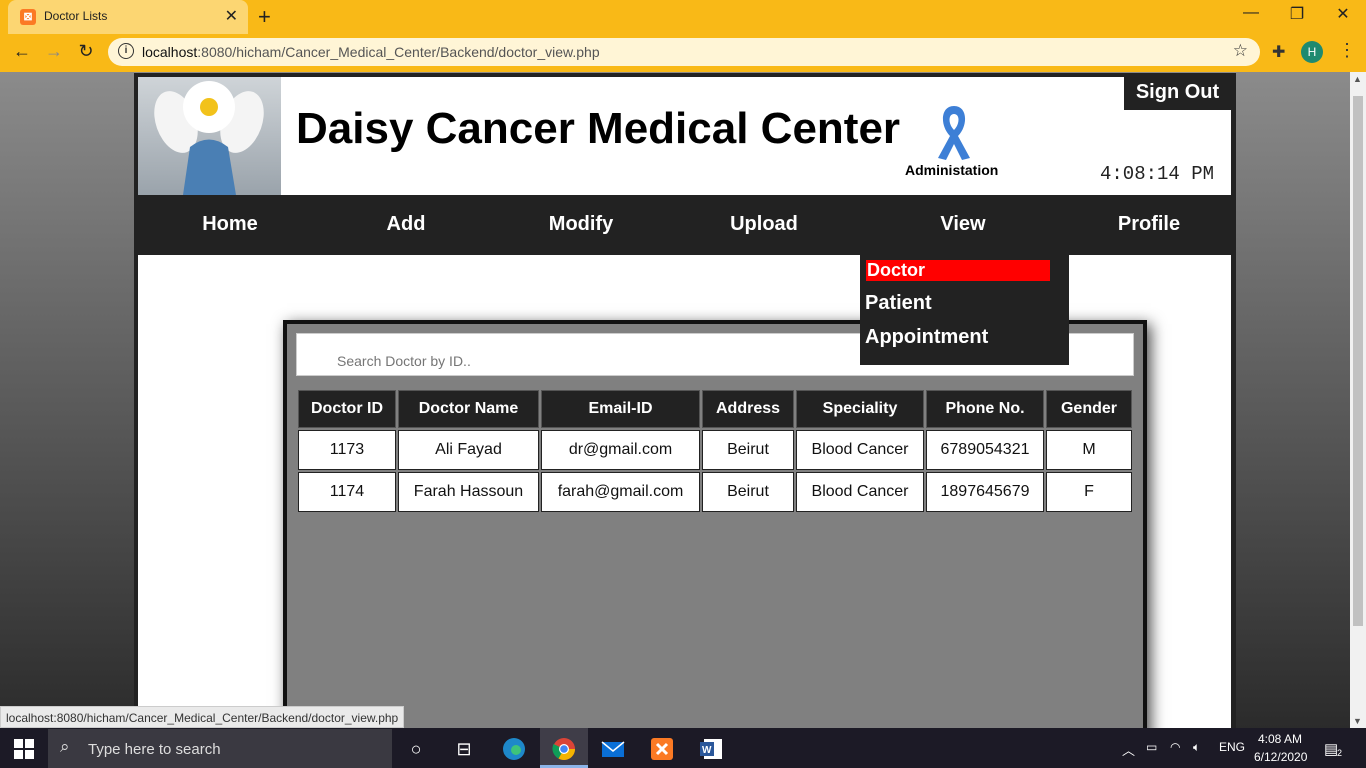 The width and height of the screenshot is (1366, 768). Describe the element at coordinates (1251, 13) in the screenshot. I see `minimize-icon: —` at that location.